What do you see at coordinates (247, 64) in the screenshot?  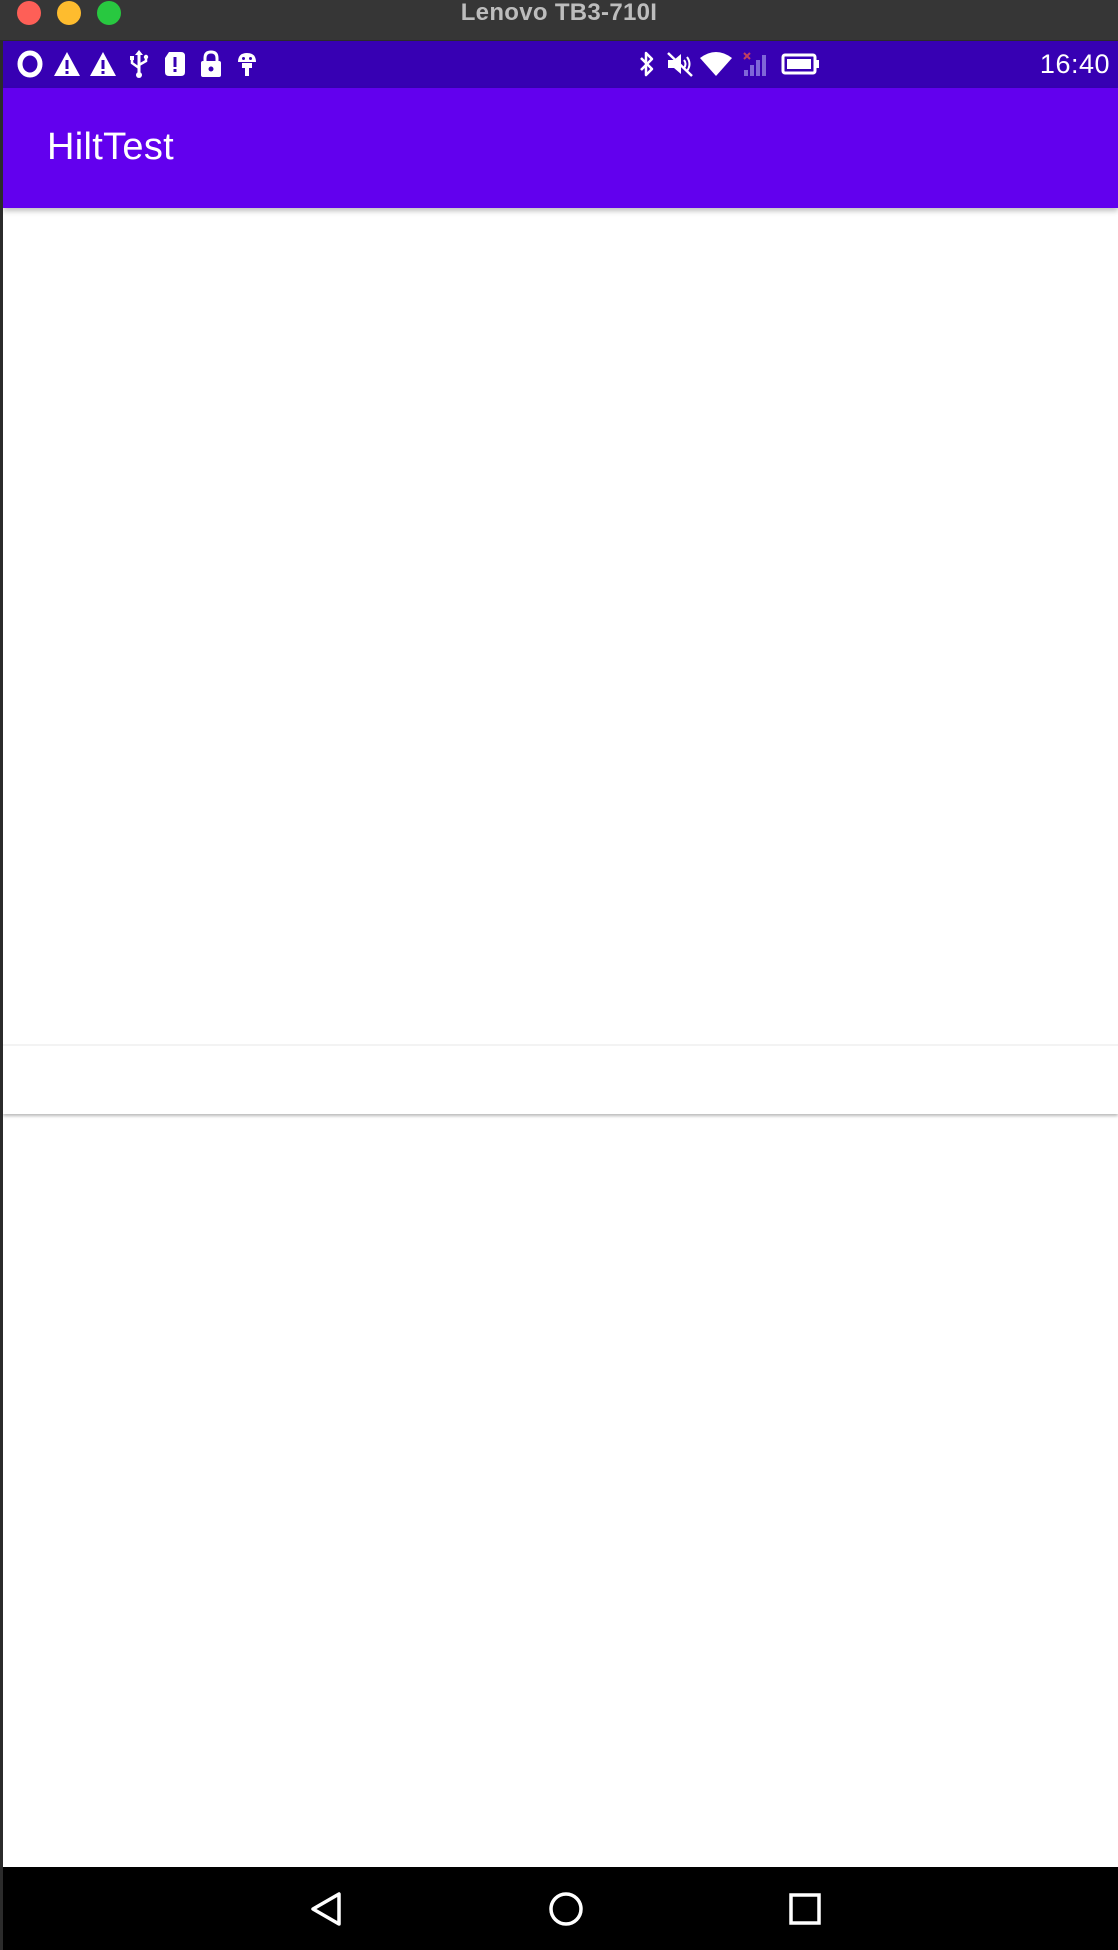 I see `android-debug-icon` at bounding box center [247, 64].